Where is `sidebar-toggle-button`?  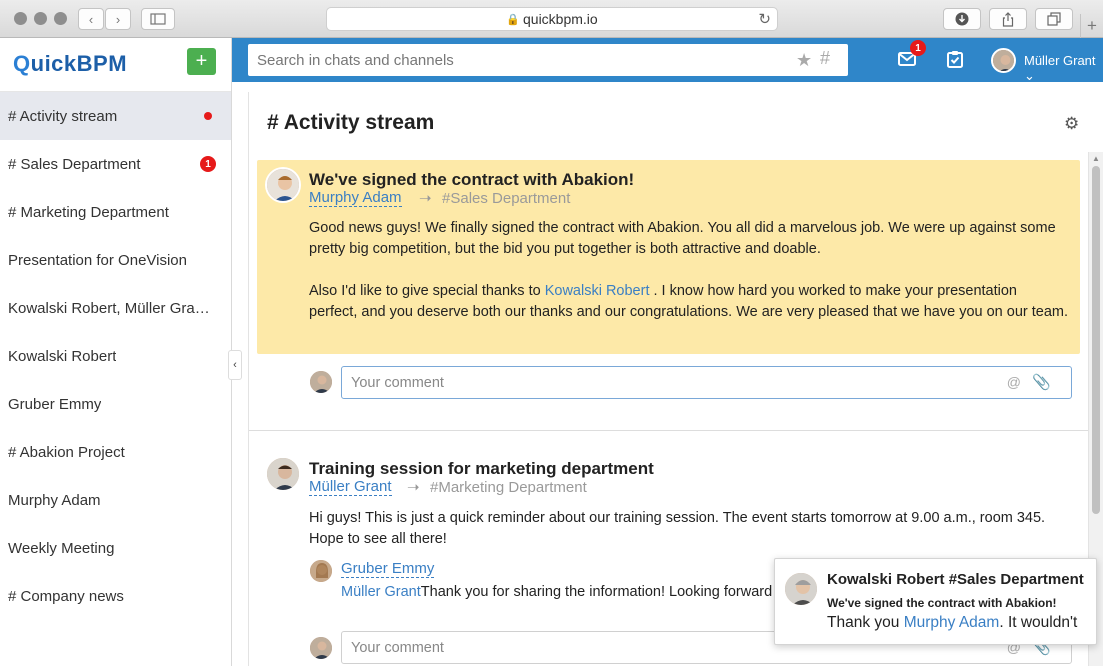
sidebar-toggle-button is located at coordinates (158, 19).